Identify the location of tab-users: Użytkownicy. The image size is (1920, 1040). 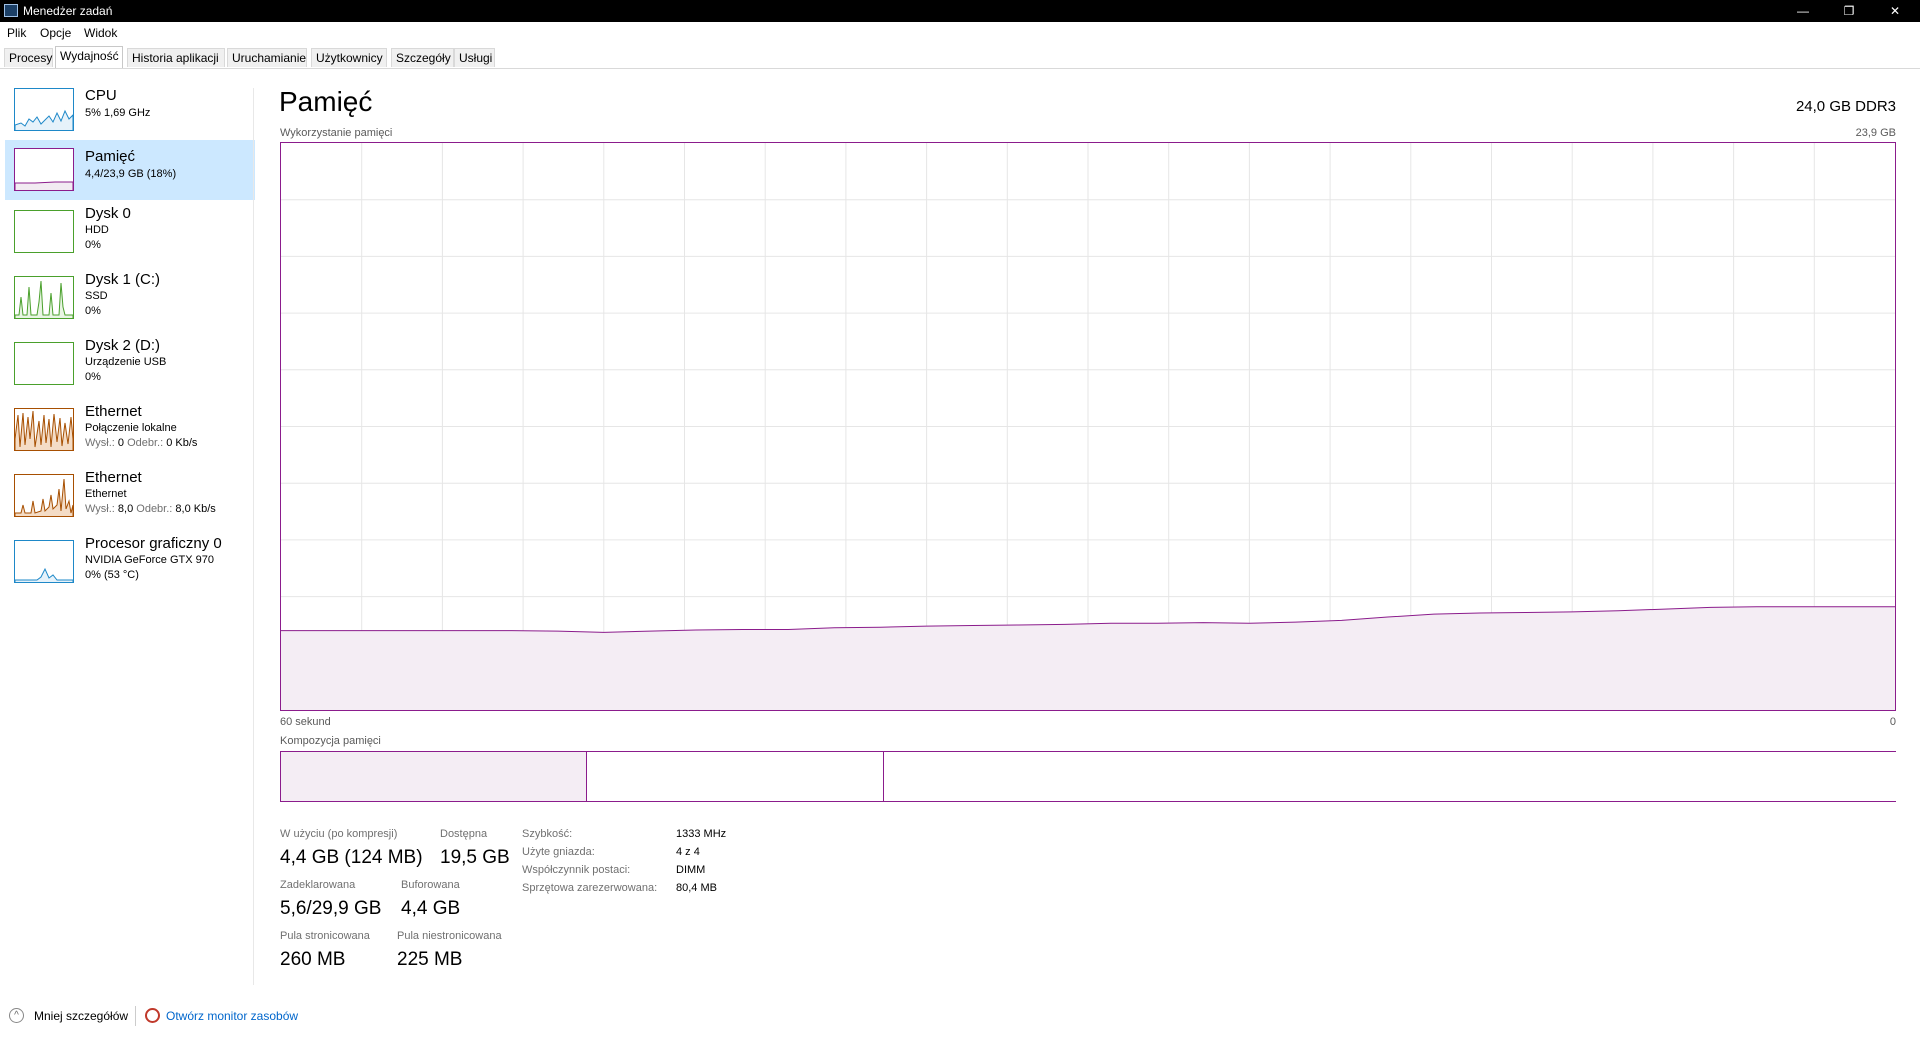
(349, 57).